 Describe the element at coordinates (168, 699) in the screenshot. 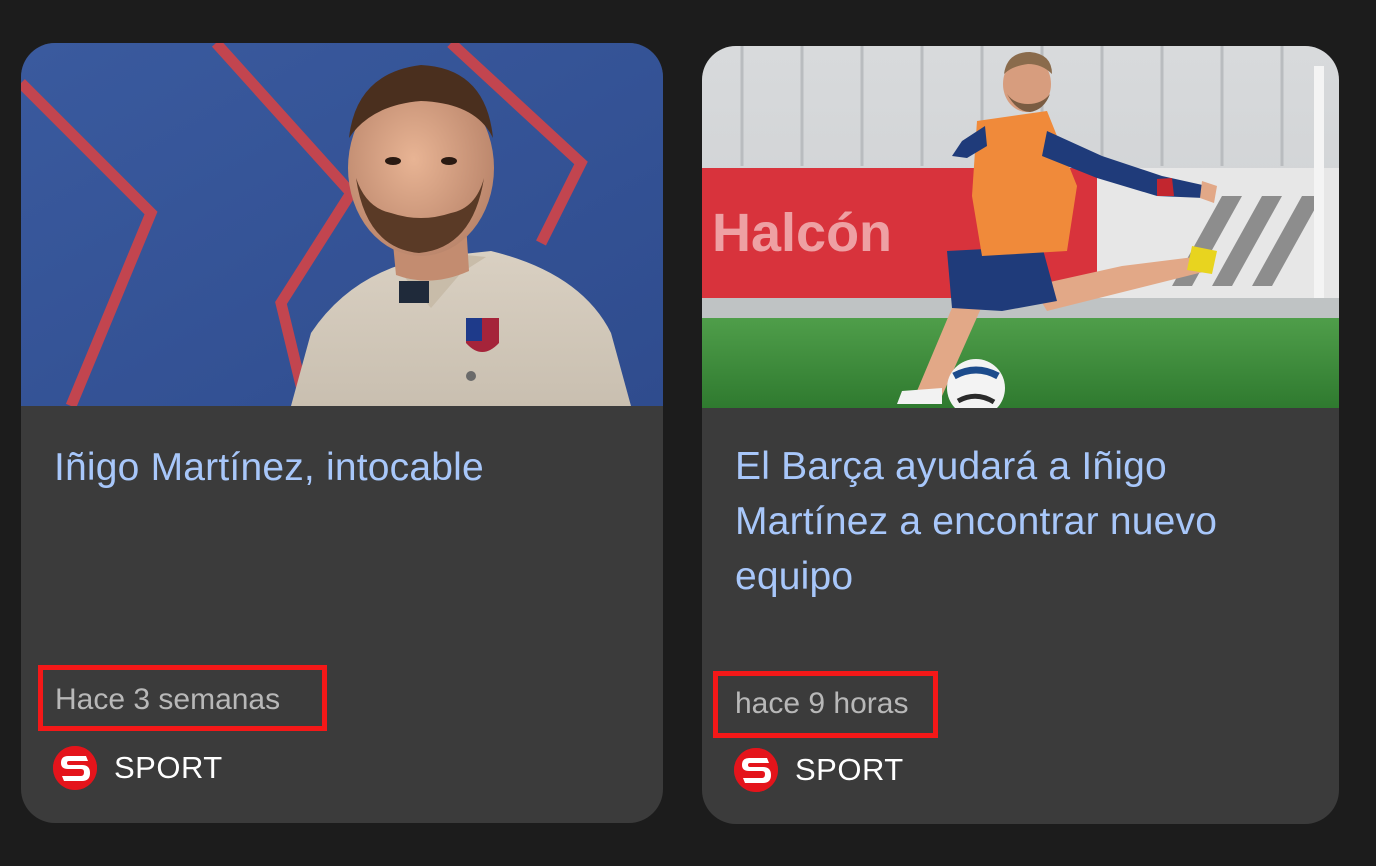

I see `timestamp: Hace 3 semanas` at that location.